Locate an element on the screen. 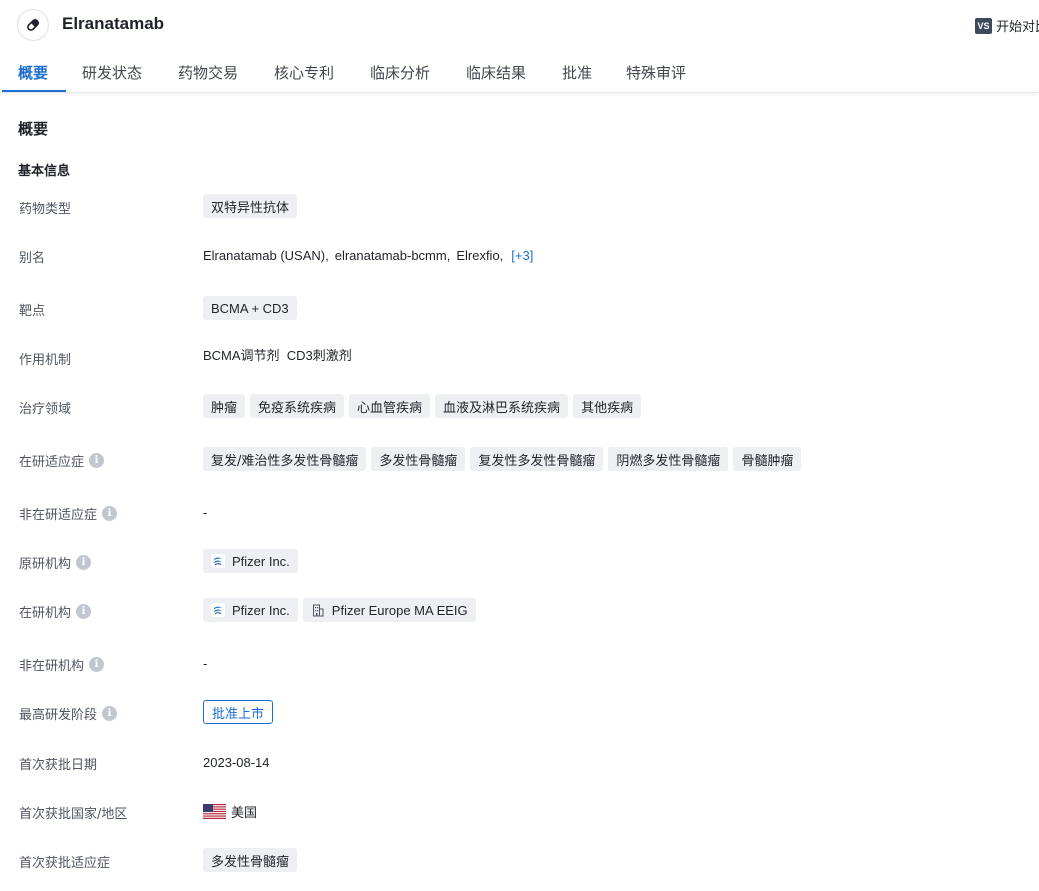 The width and height of the screenshot is (1039, 891). row-target: 靶点 BCMA + CD3 is located at coordinates (519, 308).